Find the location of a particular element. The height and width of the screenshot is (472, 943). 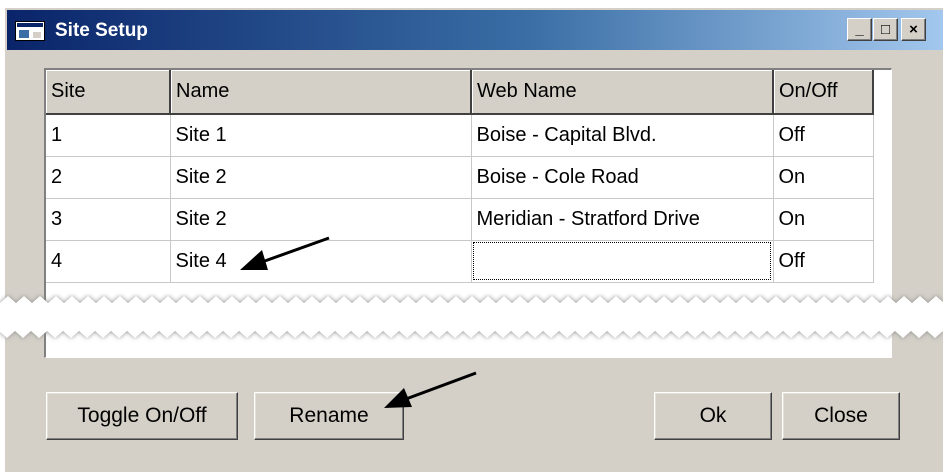

toggle-on-off-button: Toggle On/Off is located at coordinates (142, 416).